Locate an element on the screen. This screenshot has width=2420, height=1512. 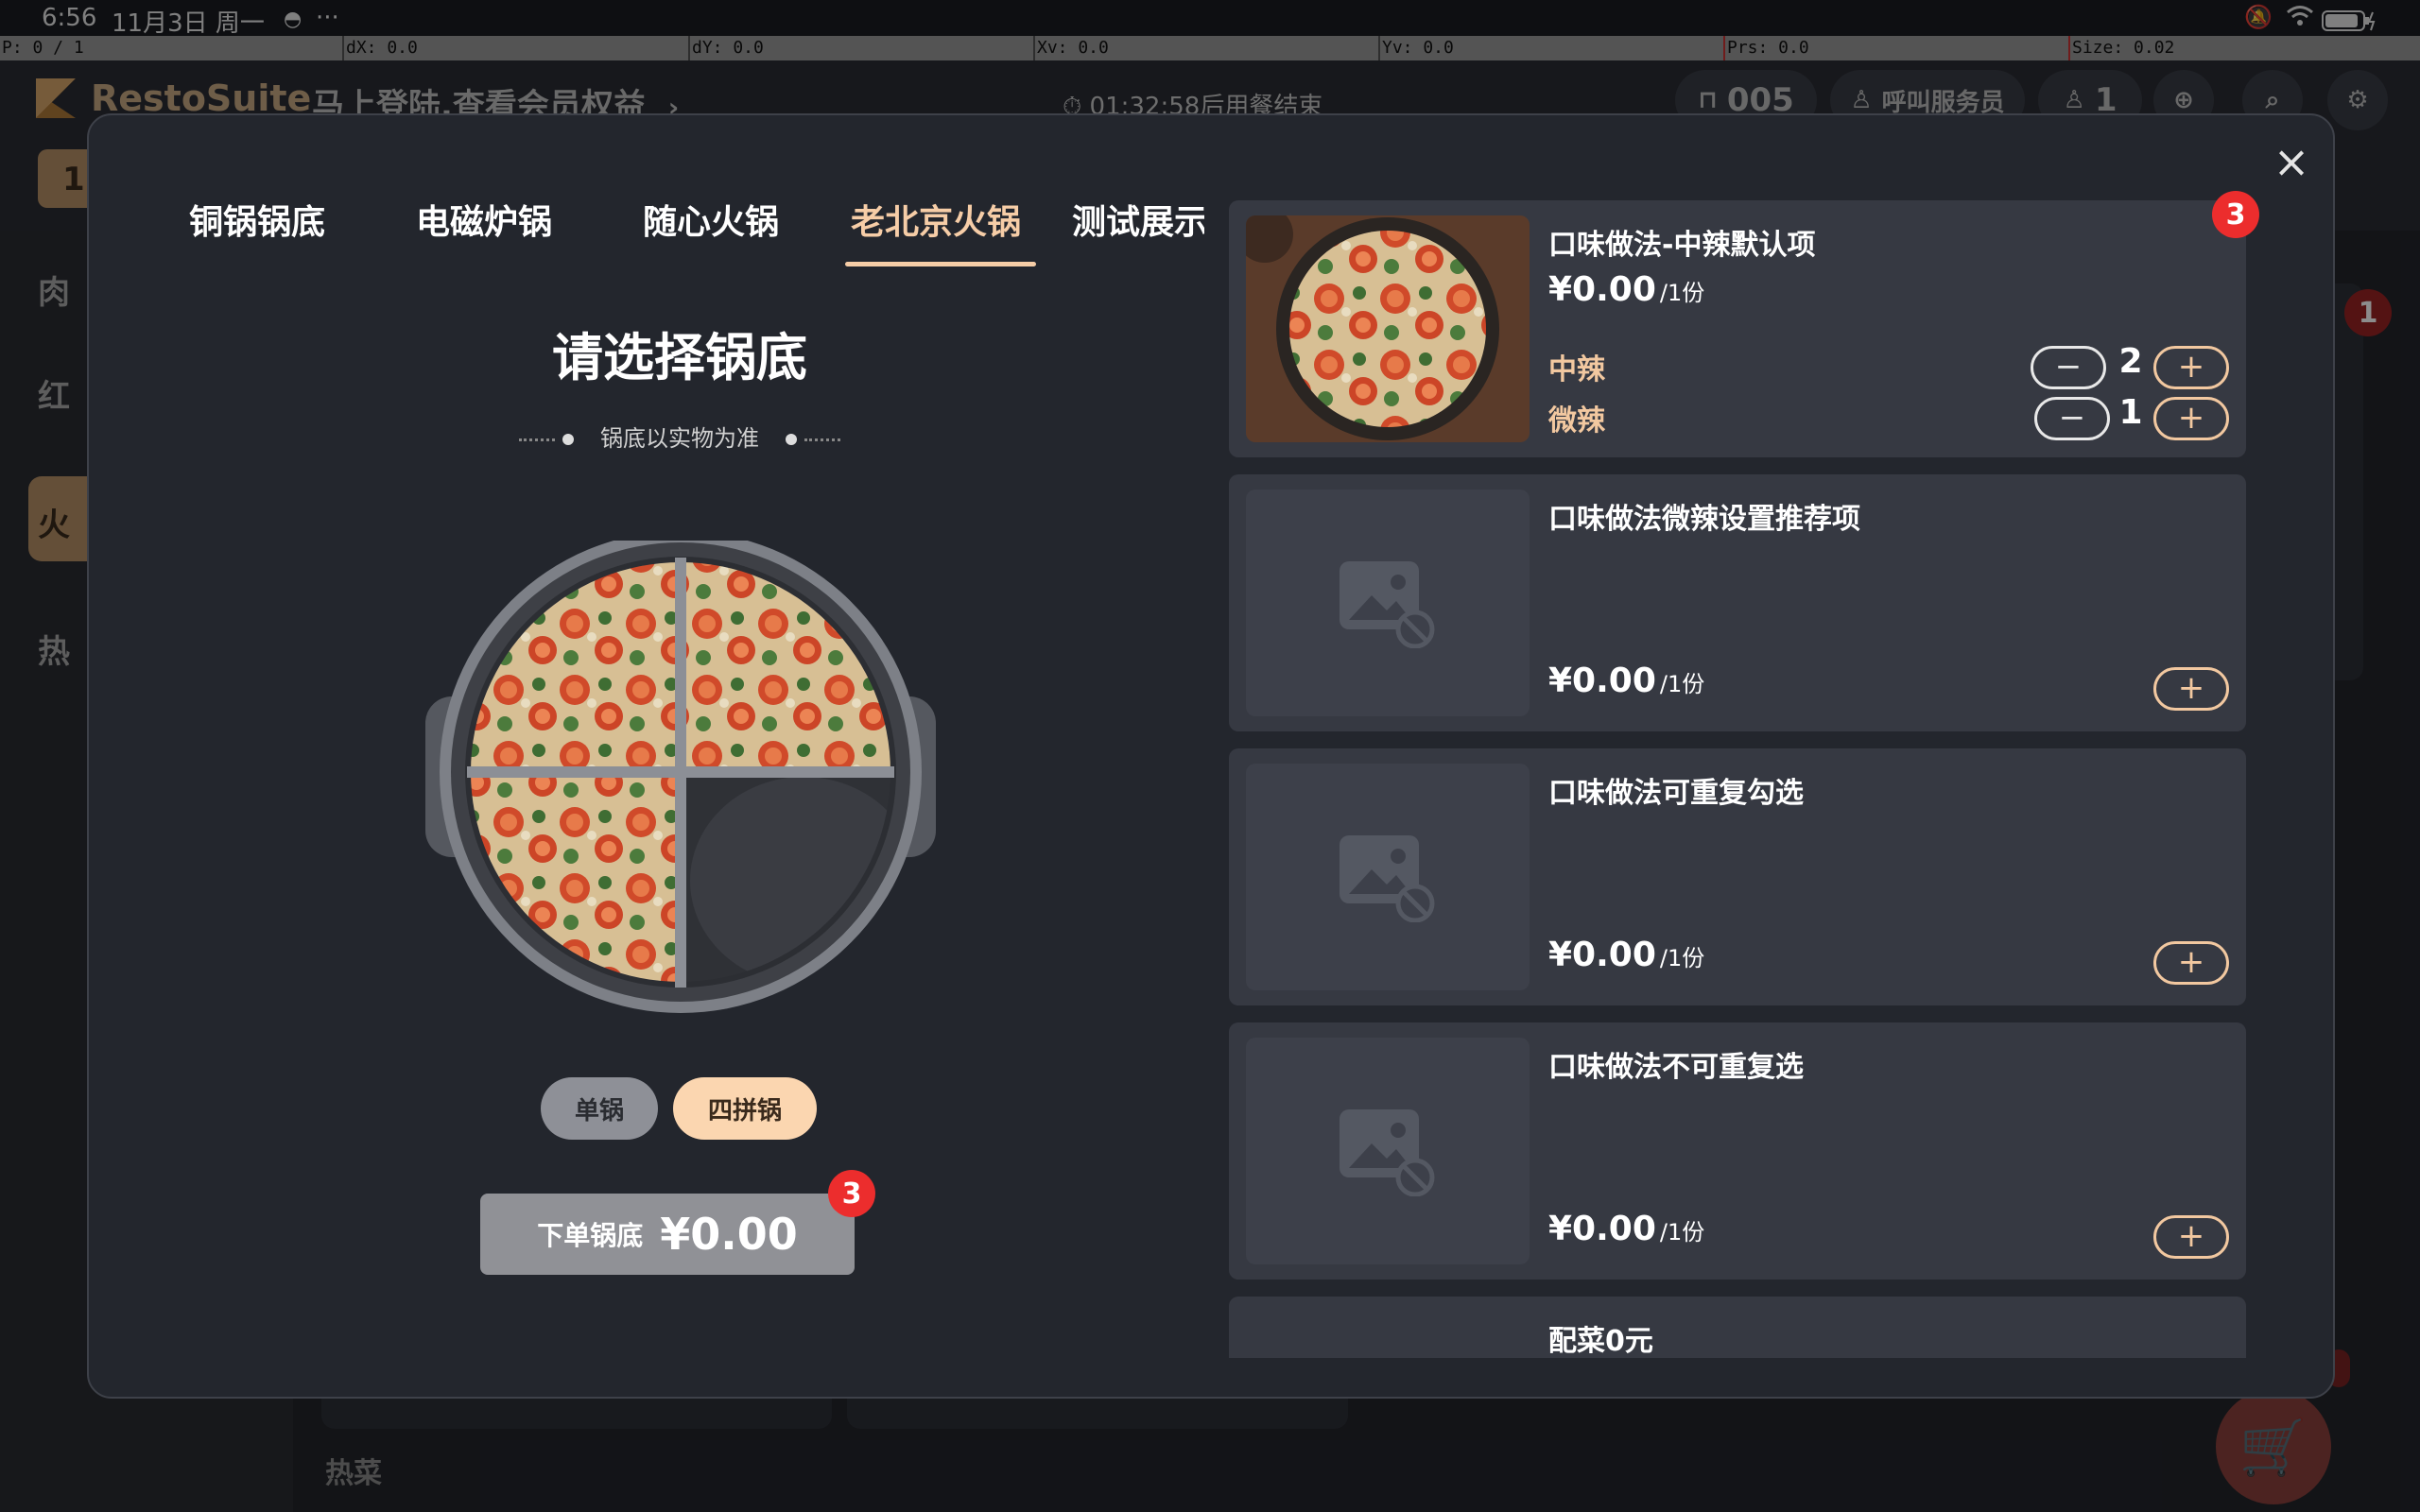
order-count-badge: 3 is located at coordinates (851, 1193).